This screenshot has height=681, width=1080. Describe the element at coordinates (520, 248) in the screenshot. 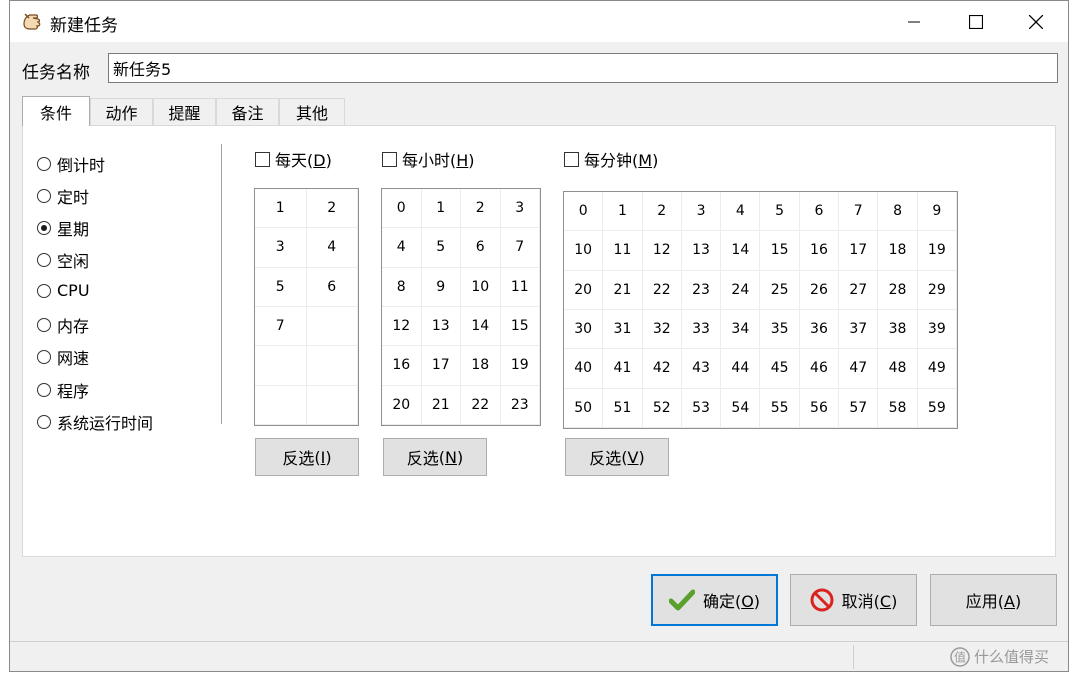

I see `hour-cell: 7` at that location.